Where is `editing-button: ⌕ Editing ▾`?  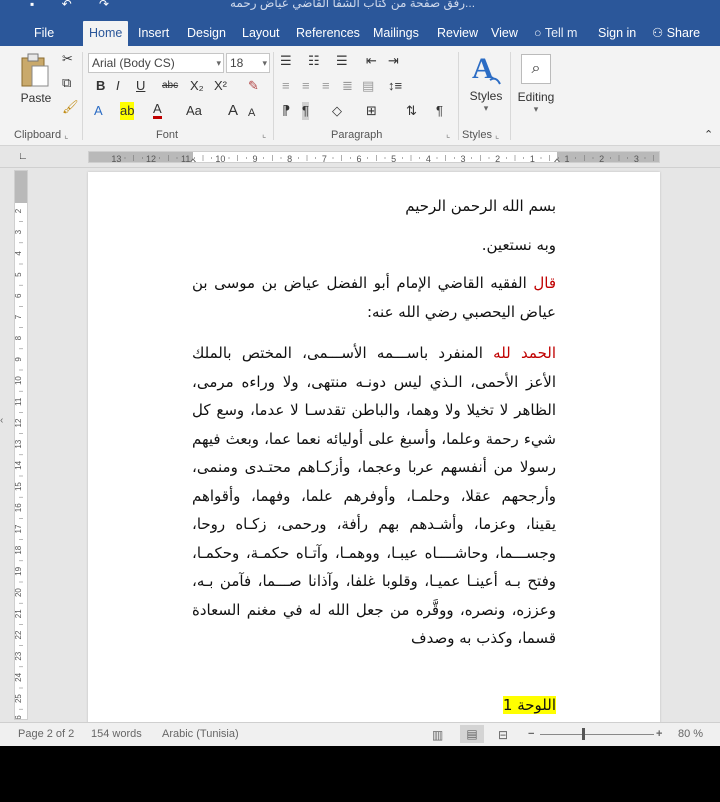
editing-button: ⌕ Editing ▾ is located at coordinates (536, 84).